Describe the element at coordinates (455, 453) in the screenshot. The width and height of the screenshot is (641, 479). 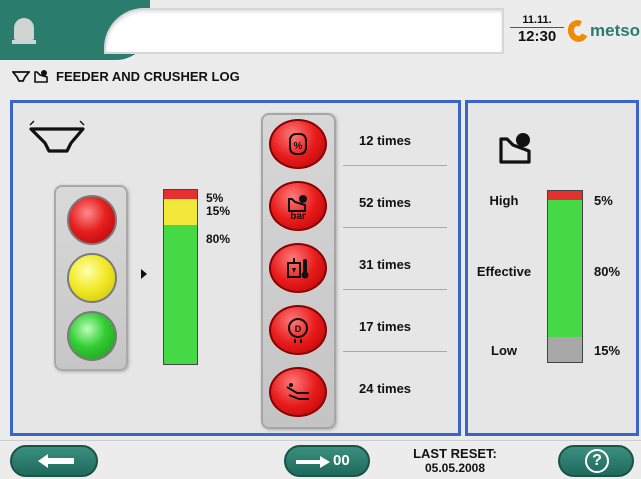
I see `last-reset-label: LAST RESET:` at that location.